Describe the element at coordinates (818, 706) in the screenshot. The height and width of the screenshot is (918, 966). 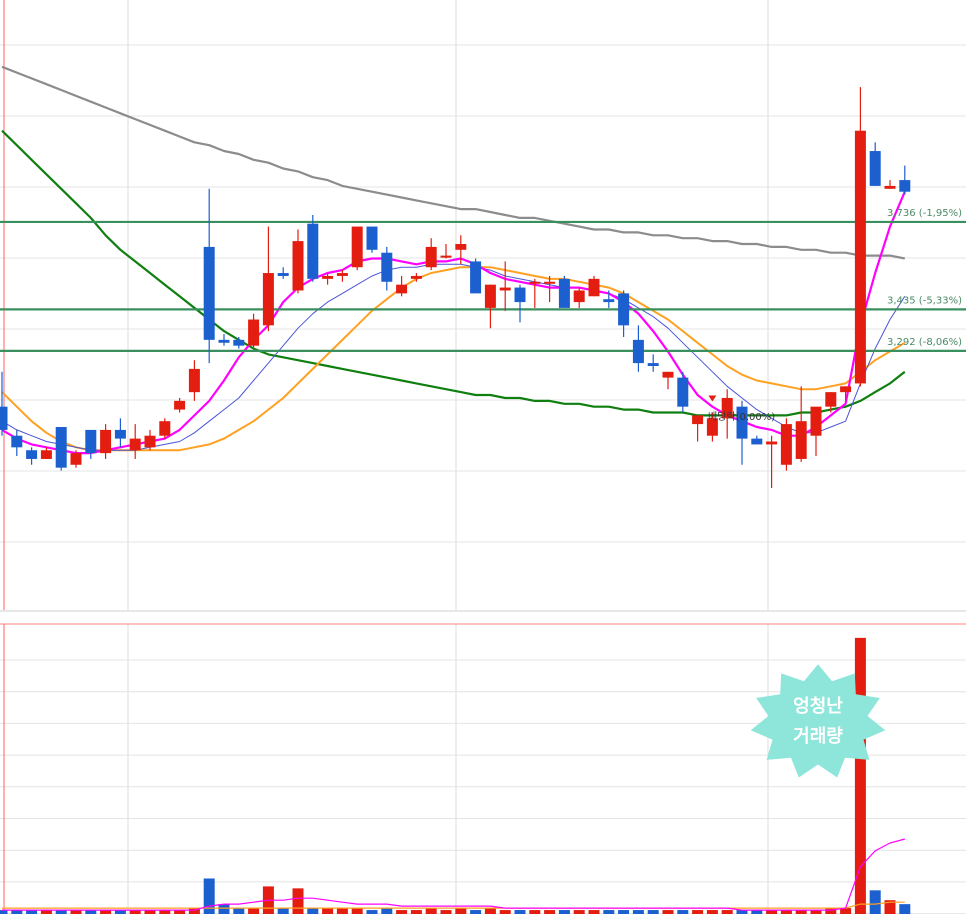
I see `badge-line1: 엉청난` at that location.